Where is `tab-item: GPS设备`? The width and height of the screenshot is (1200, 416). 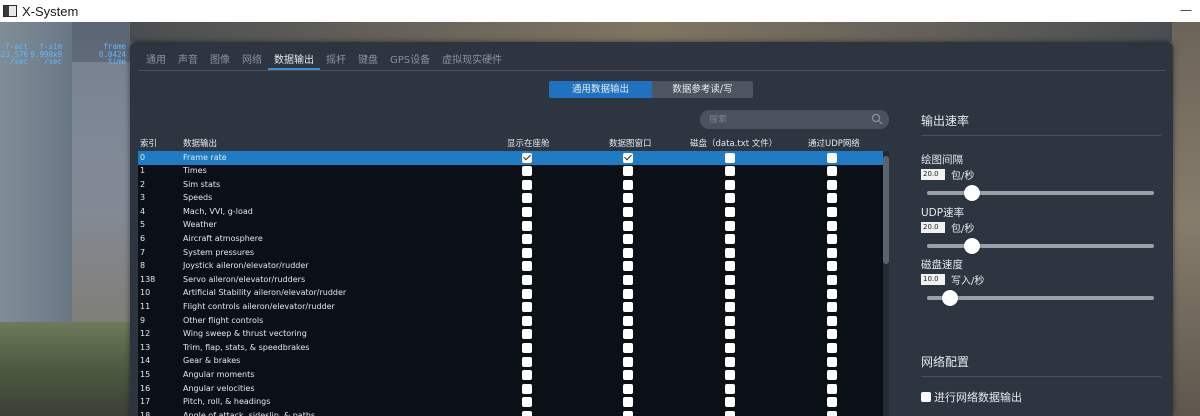 tab-item: GPS设备 is located at coordinates (410, 61).